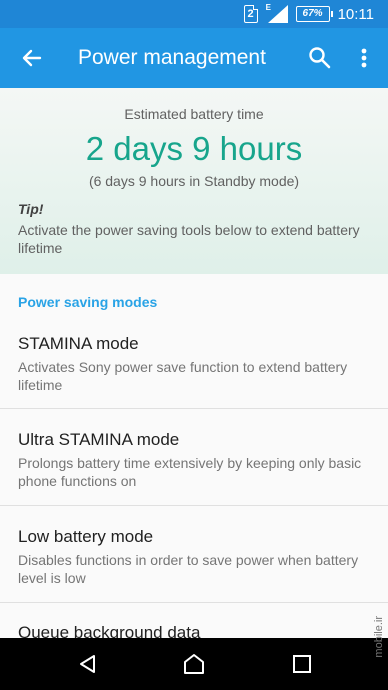  What do you see at coordinates (276, 13) in the screenshot?
I see `signal-icon: E` at bounding box center [276, 13].